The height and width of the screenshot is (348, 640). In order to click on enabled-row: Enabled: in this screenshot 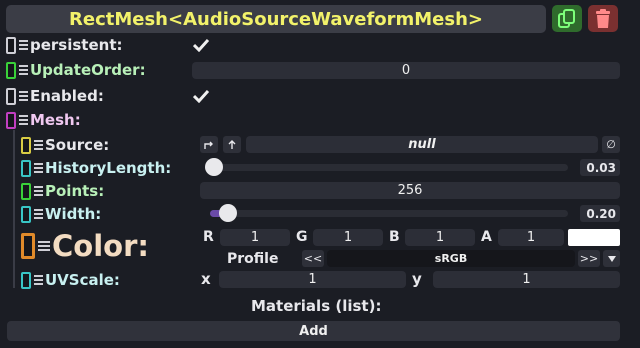, I will do `click(55, 96)`.